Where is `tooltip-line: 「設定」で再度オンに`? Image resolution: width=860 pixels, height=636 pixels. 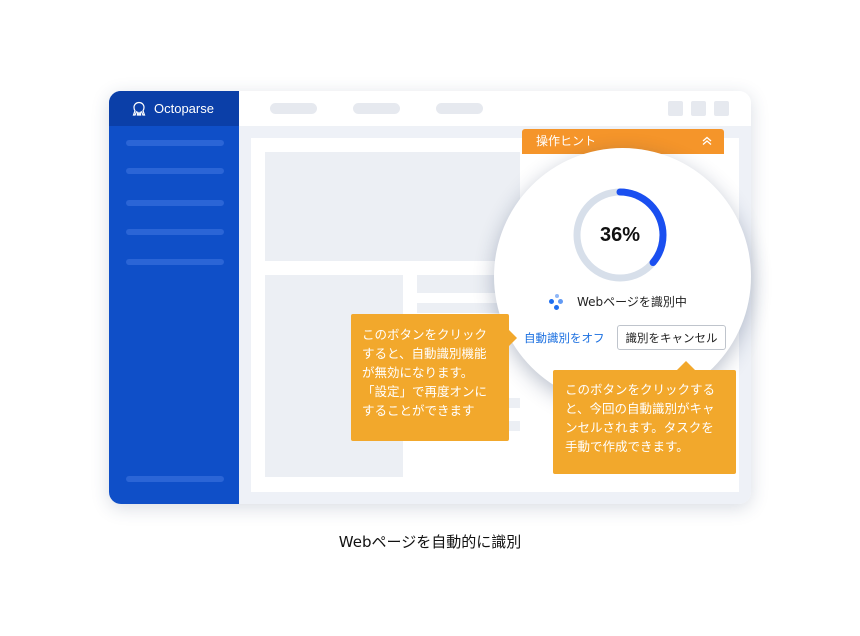
tooltip-line: 「設定」で再度オンに is located at coordinates (425, 391).